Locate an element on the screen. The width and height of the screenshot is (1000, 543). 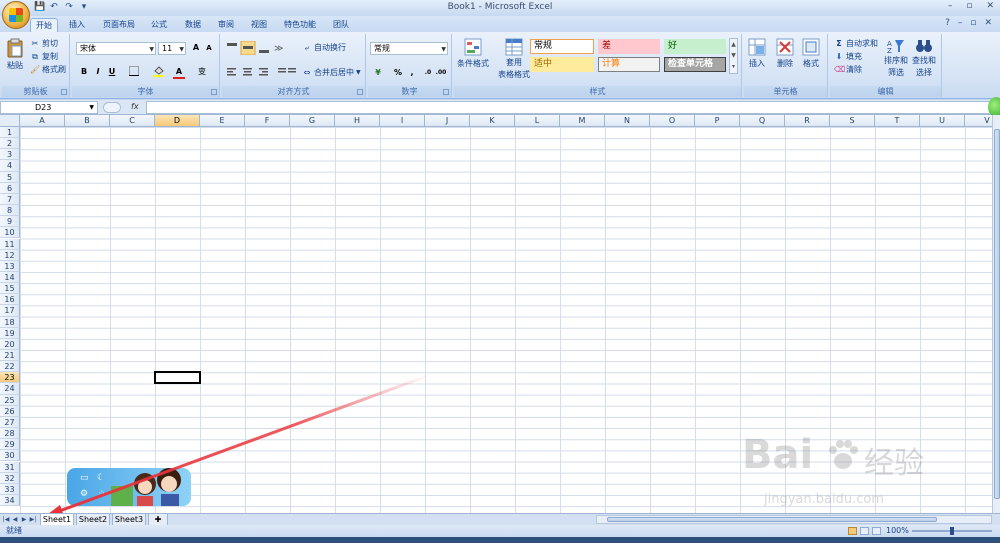
row-header: 20 is located at coordinates (10, 344).